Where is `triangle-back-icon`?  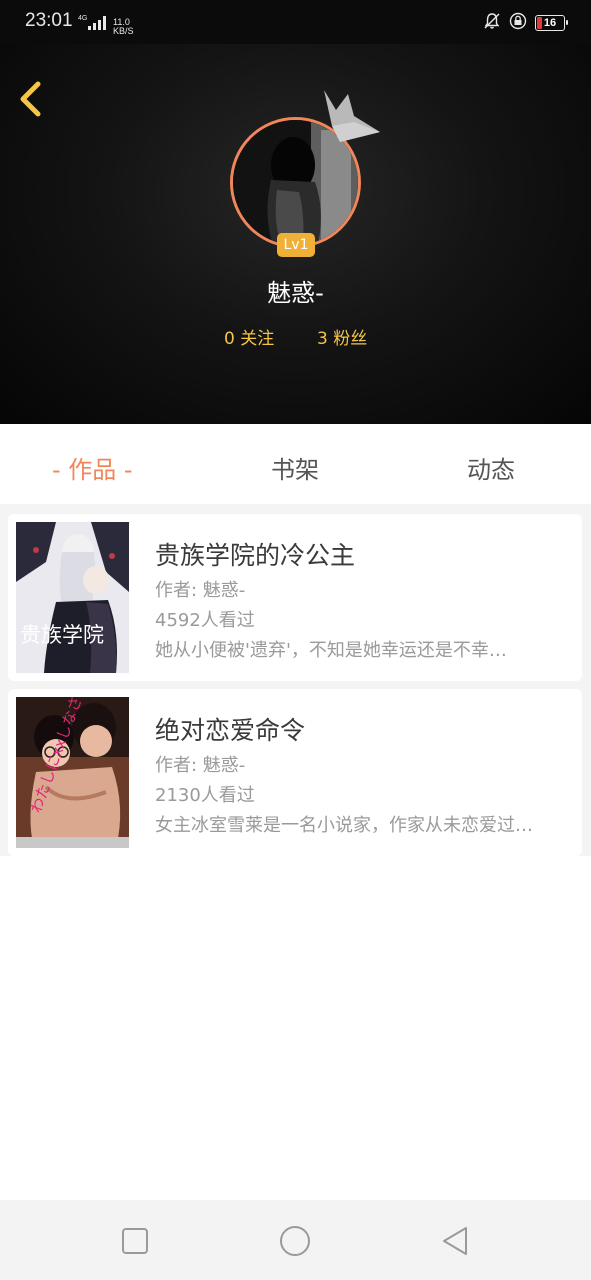
triangle-back-icon is located at coordinates (455, 1241).